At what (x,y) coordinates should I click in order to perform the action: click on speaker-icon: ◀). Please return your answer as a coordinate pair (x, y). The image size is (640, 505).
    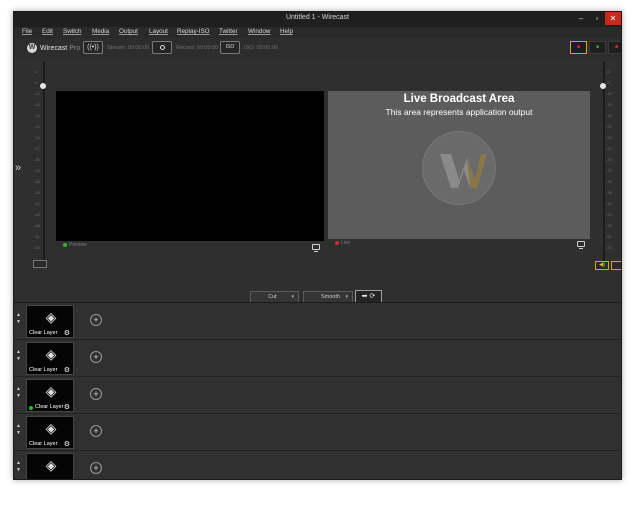
    Looking at the image, I should click on (602, 265).